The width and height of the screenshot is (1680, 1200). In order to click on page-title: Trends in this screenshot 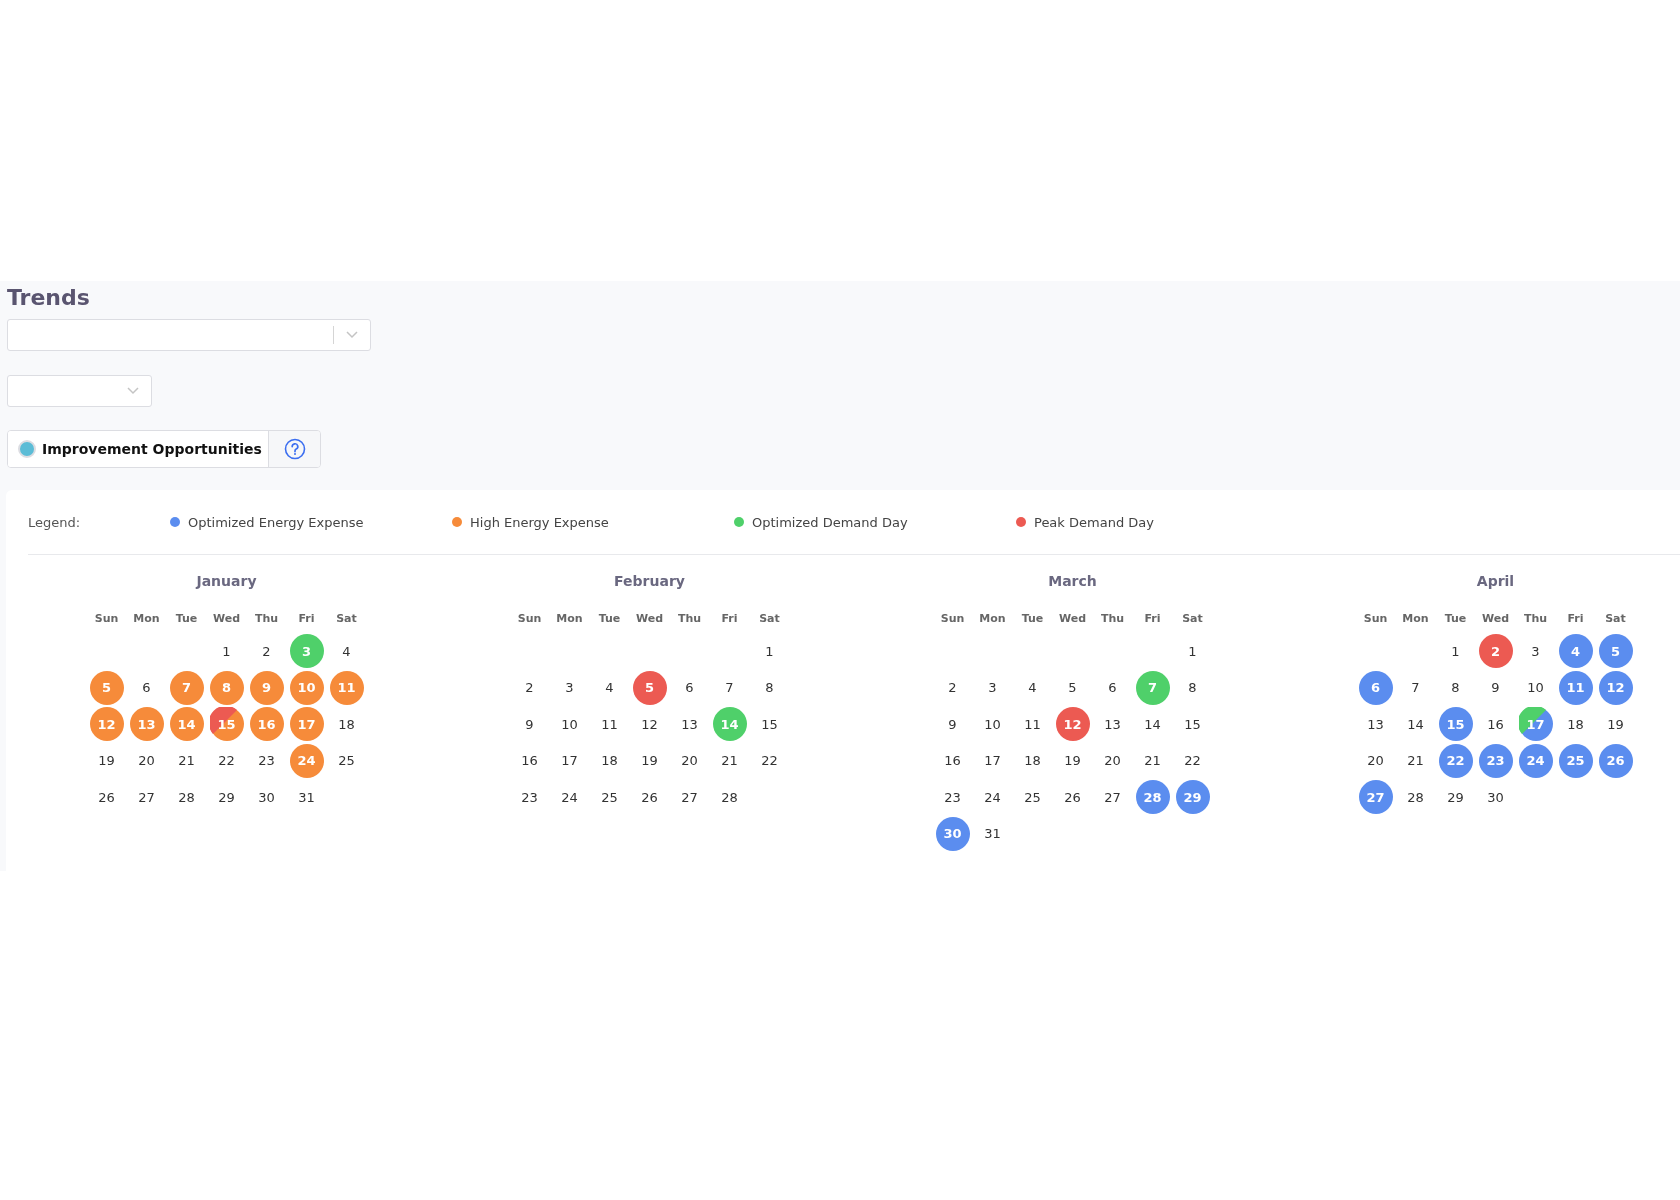, I will do `click(48, 298)`.